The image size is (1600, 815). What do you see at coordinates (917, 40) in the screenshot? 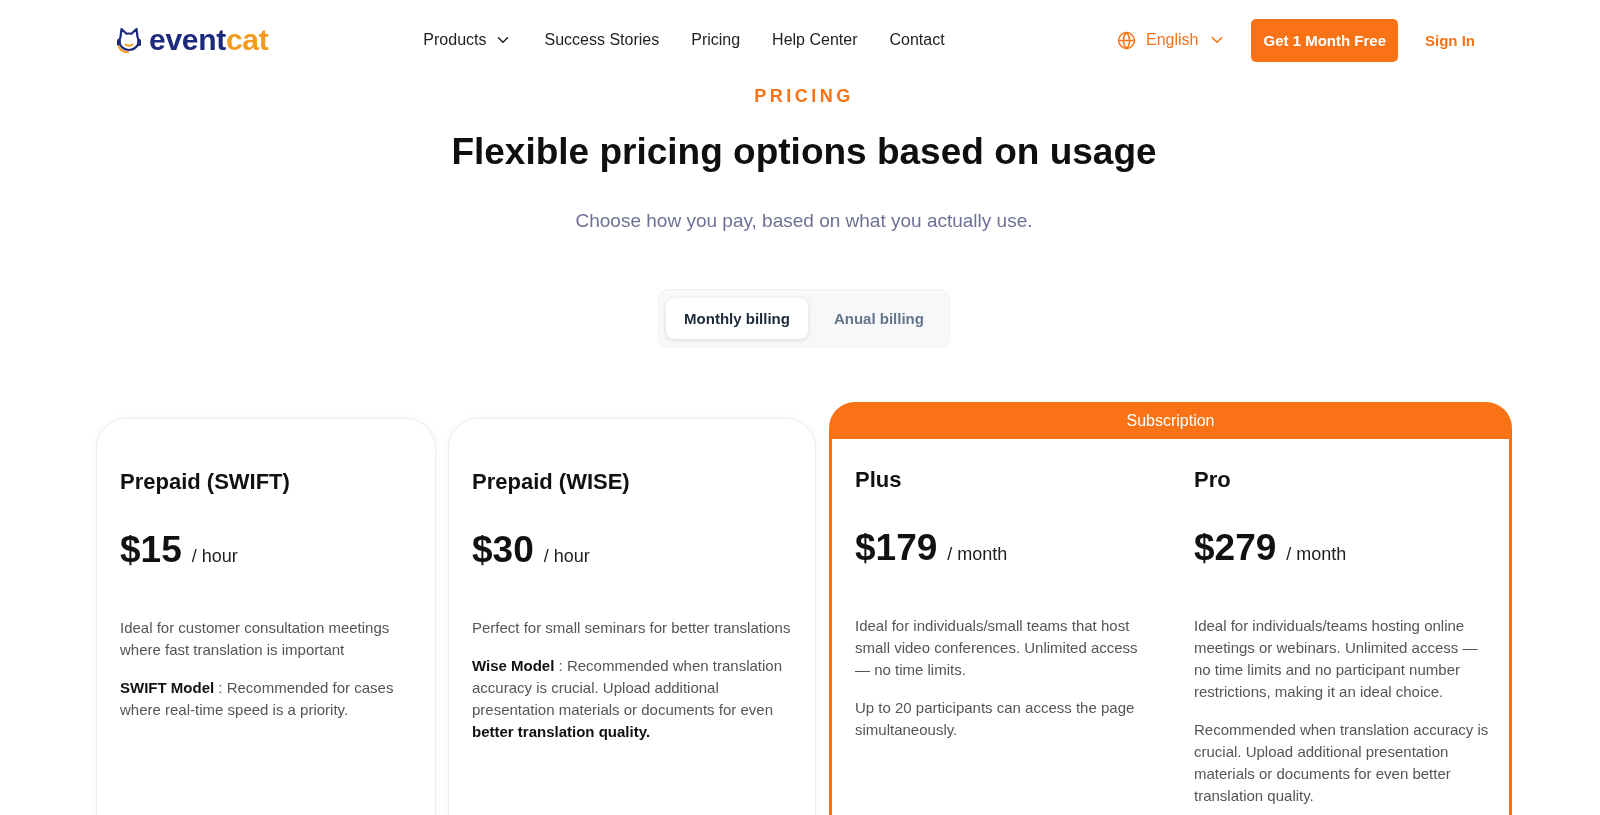
I see `nav-link: Contact` at bounding box center [917, 40].